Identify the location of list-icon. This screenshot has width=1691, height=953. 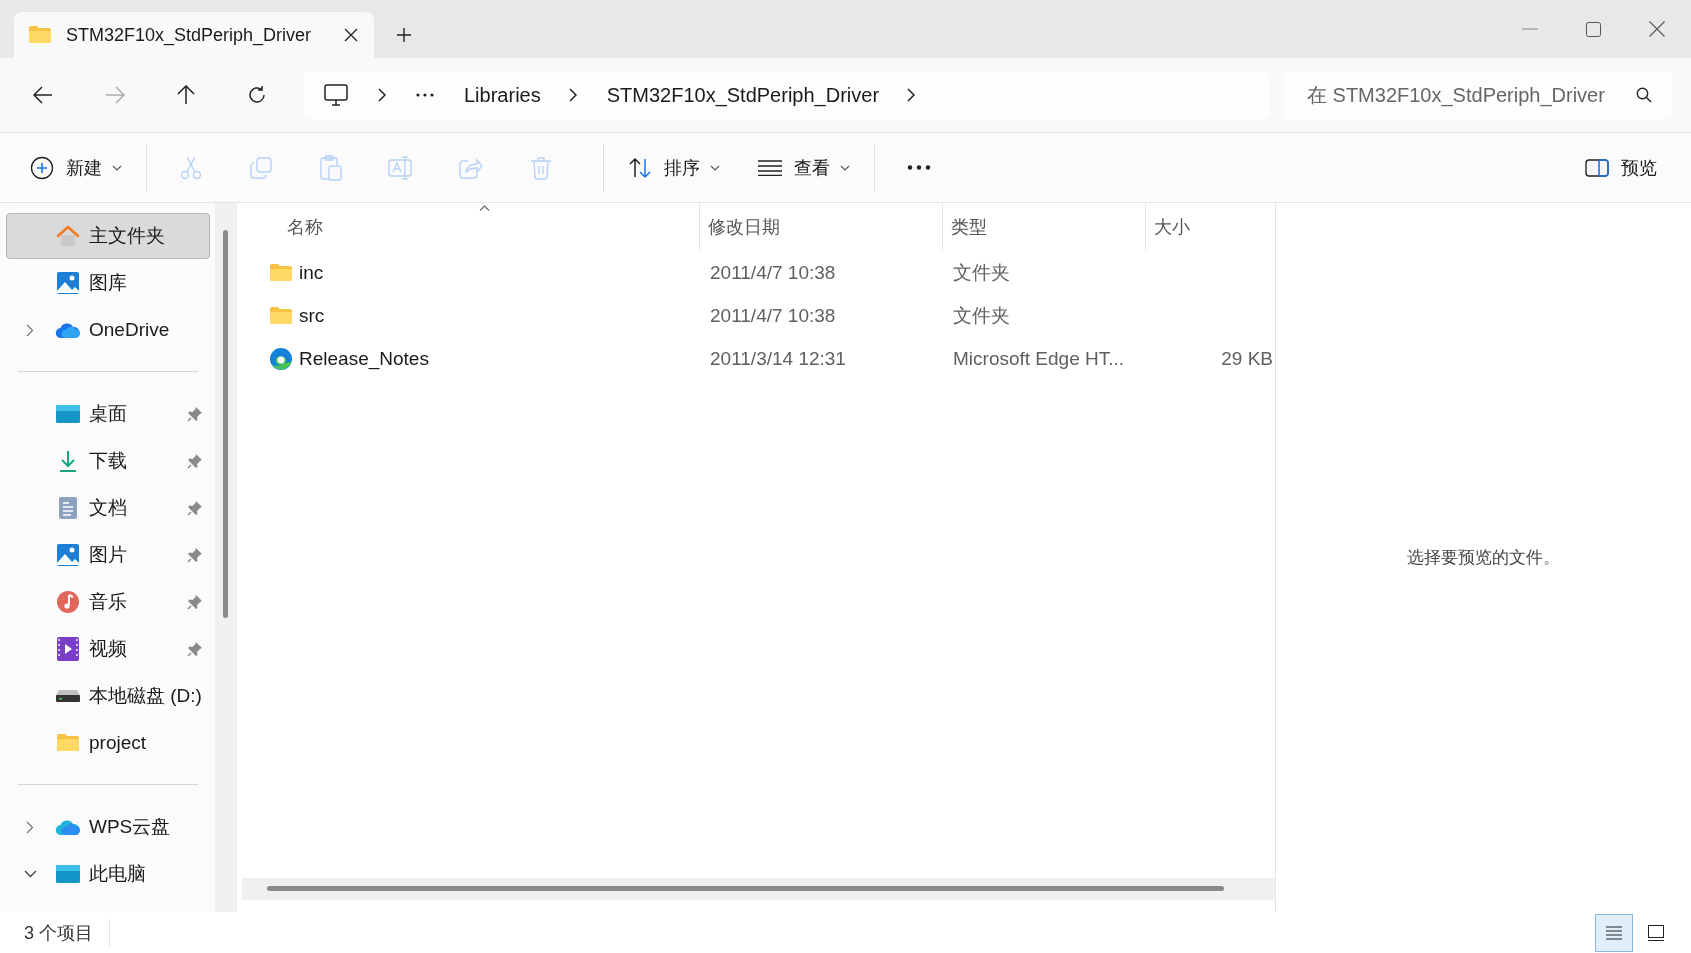
(770, 167).